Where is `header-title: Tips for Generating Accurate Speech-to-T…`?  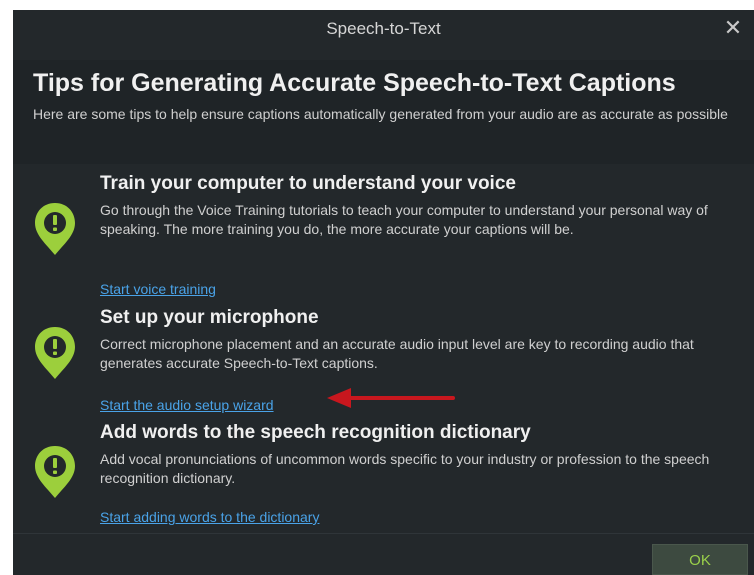
header-title: Tips for Generating Accurate Speech-to-T… is located at coordinates (354, 83).